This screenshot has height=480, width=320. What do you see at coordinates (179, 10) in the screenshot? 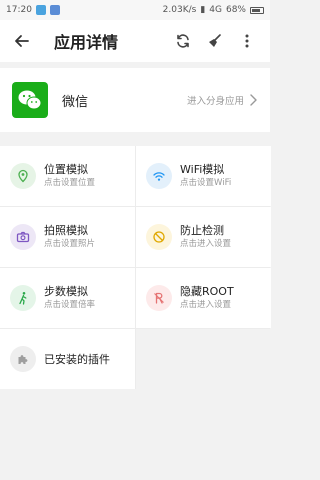
I see `network-speed: 2.03K/s` at bounding box center [179, 10].